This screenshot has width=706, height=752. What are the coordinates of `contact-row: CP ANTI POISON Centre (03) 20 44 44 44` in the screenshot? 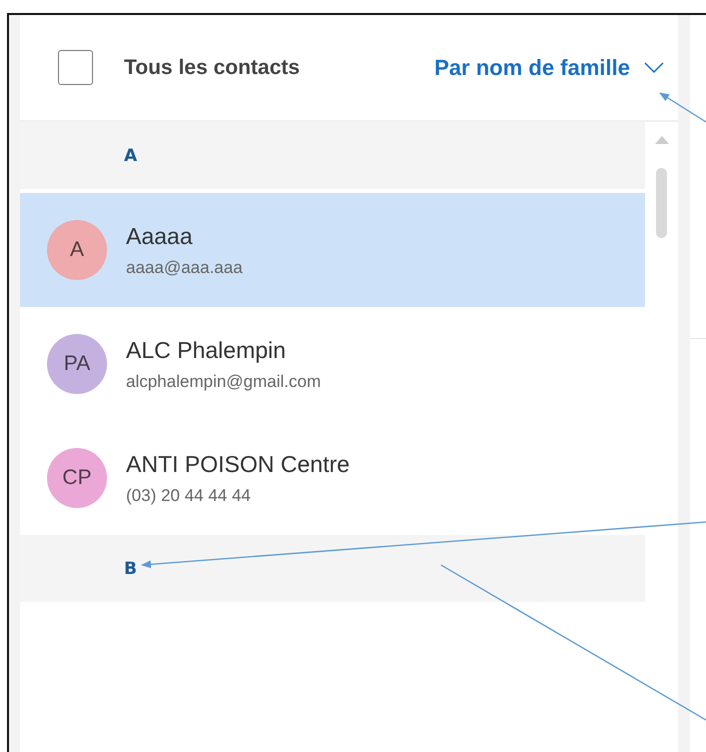 It's located at (332, 478).